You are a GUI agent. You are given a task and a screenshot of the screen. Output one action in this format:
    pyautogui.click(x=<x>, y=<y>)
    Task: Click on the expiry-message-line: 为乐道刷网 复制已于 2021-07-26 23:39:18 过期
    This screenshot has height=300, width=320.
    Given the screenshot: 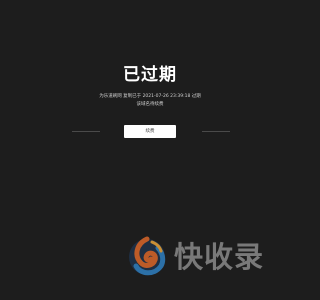 What is the action you would take?
    pyautogui.click(x=150, y=96)
    